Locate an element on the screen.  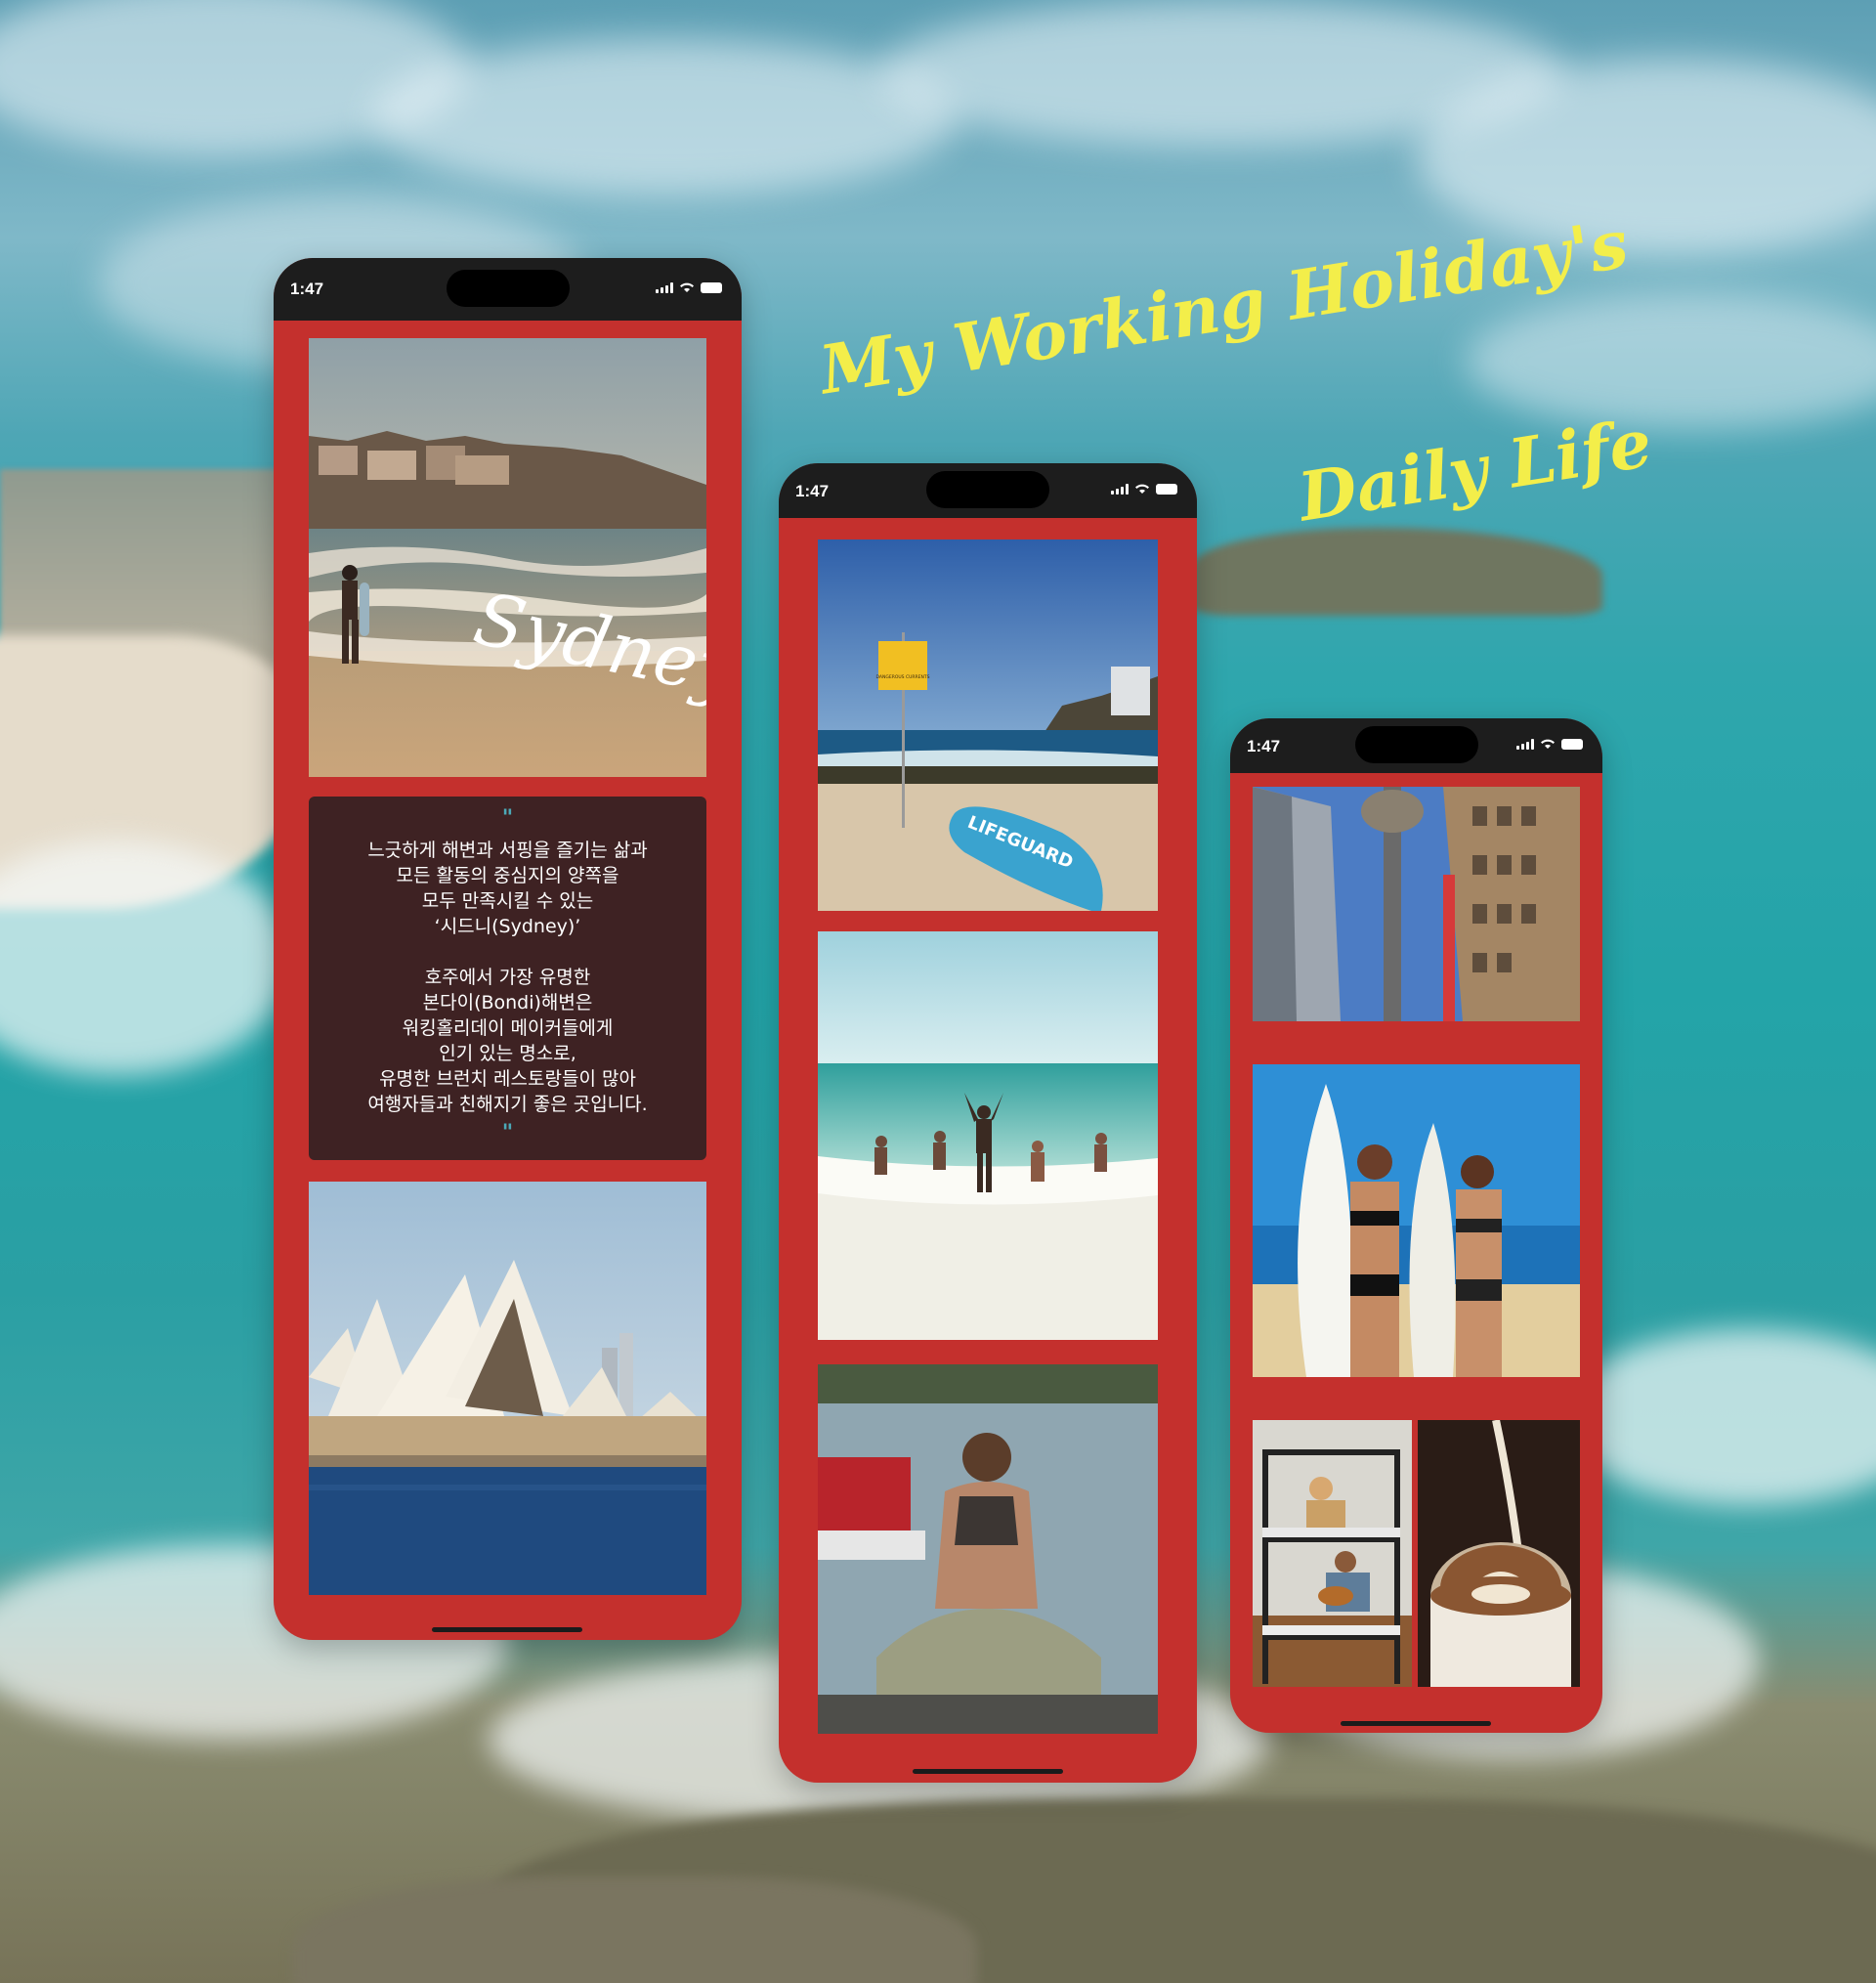
photo-lifeguard-board: DANGEROUS CURRENTS LIFEGUARD is located at coordinates (988, 725).